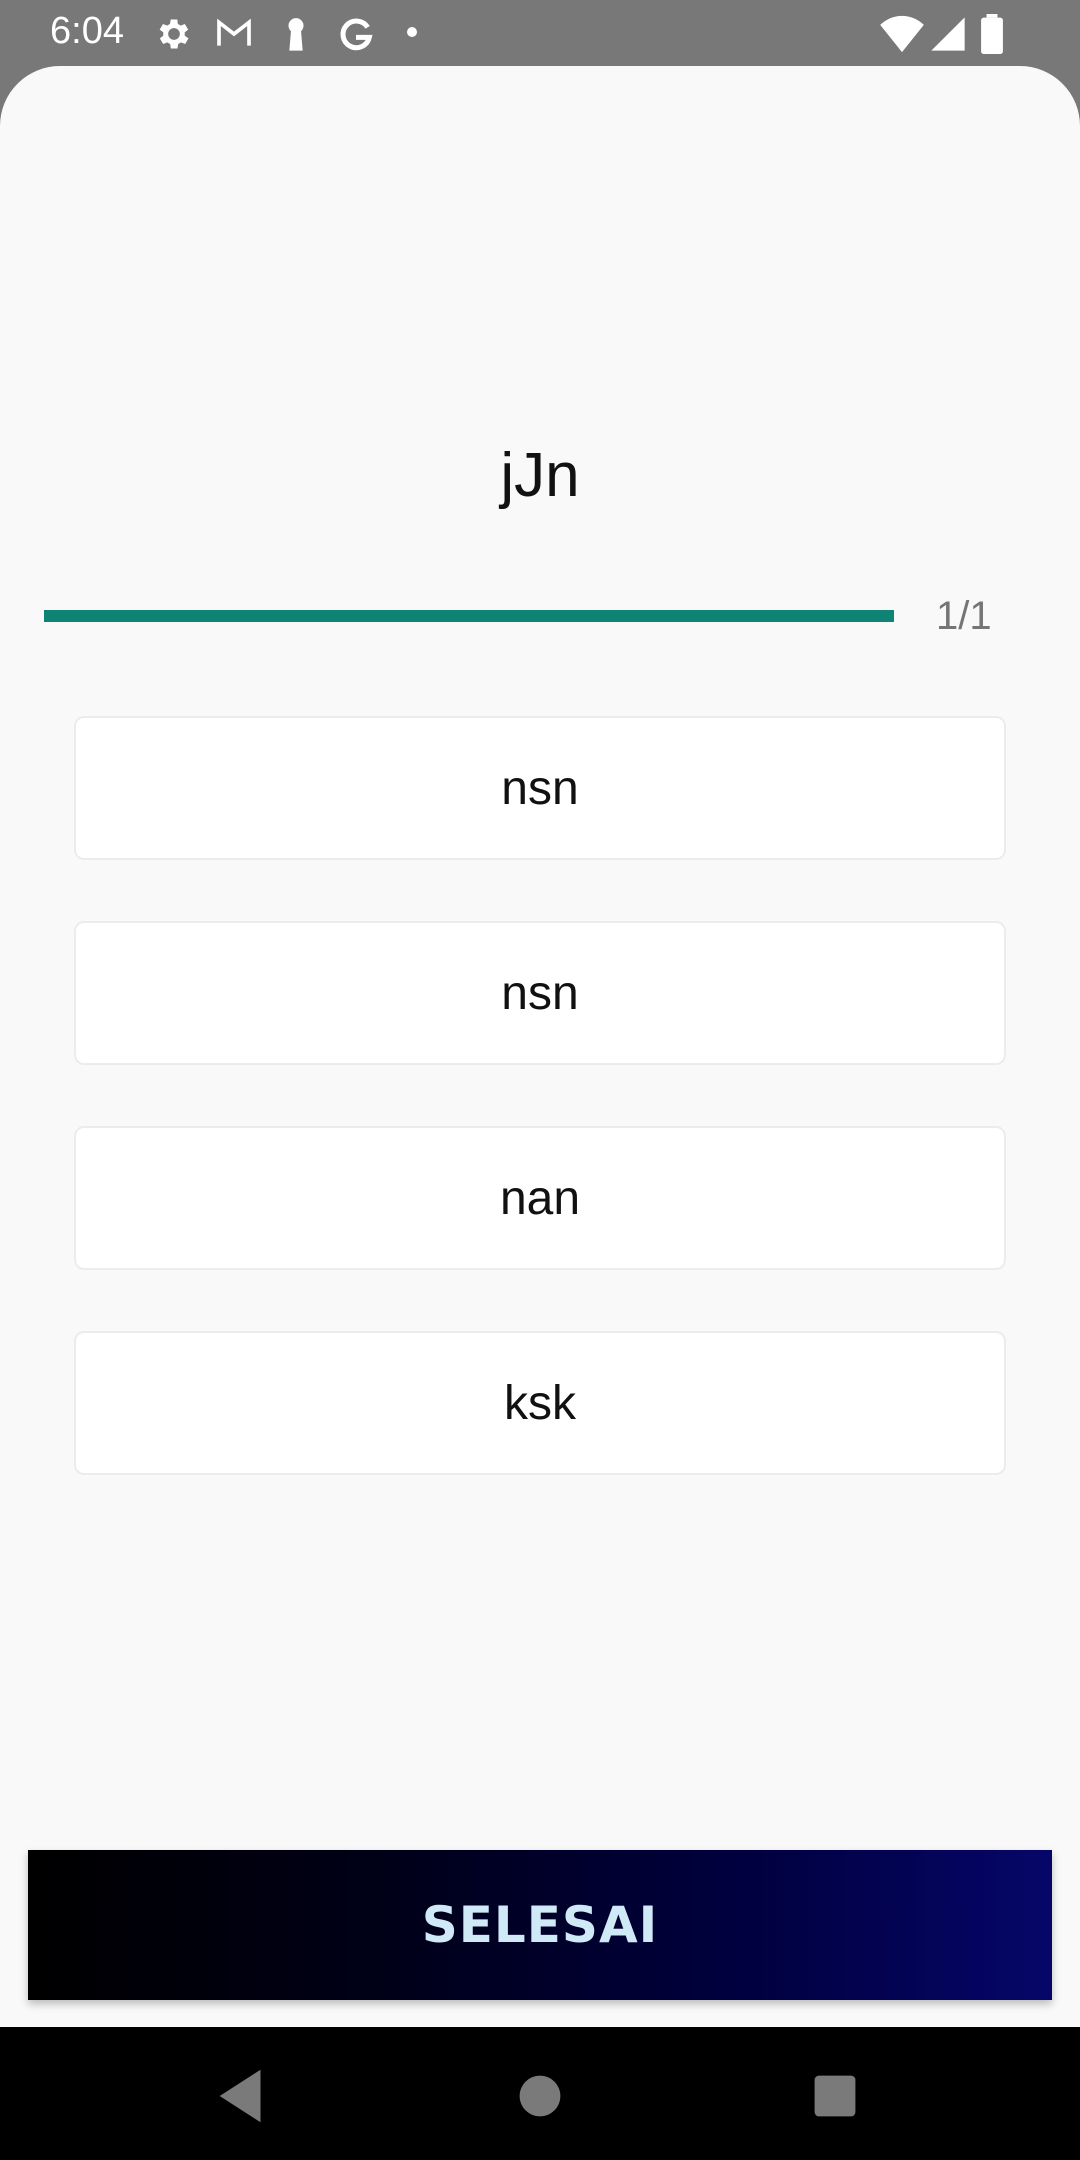  I want to click on back-icon, so click(243, 2096).